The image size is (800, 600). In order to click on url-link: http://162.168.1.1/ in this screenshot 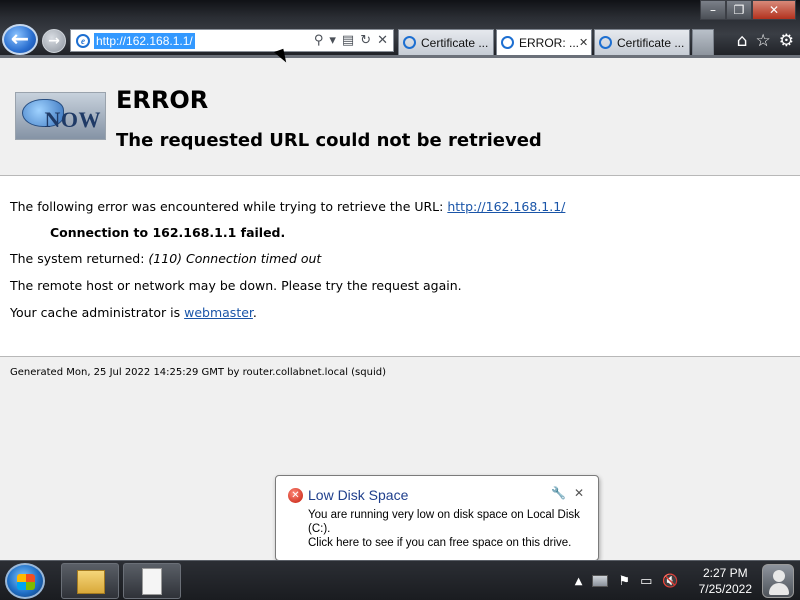, I will do `click(506, 206)`.